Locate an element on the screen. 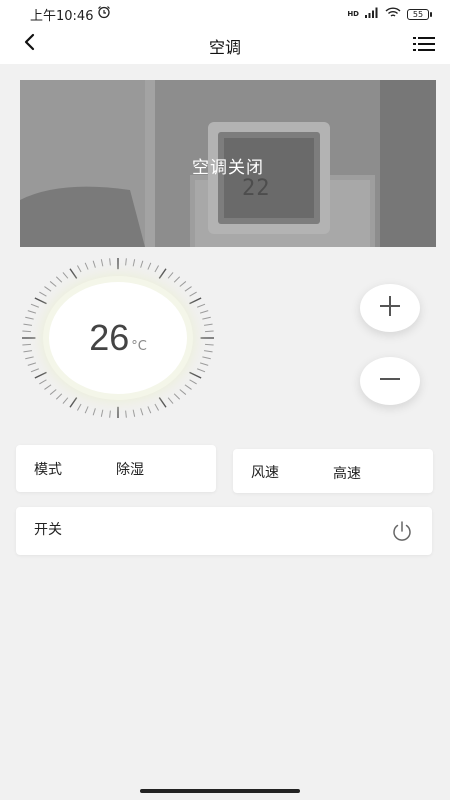  mode-card: 模式 除湿 is located at coordinates (116, 468).